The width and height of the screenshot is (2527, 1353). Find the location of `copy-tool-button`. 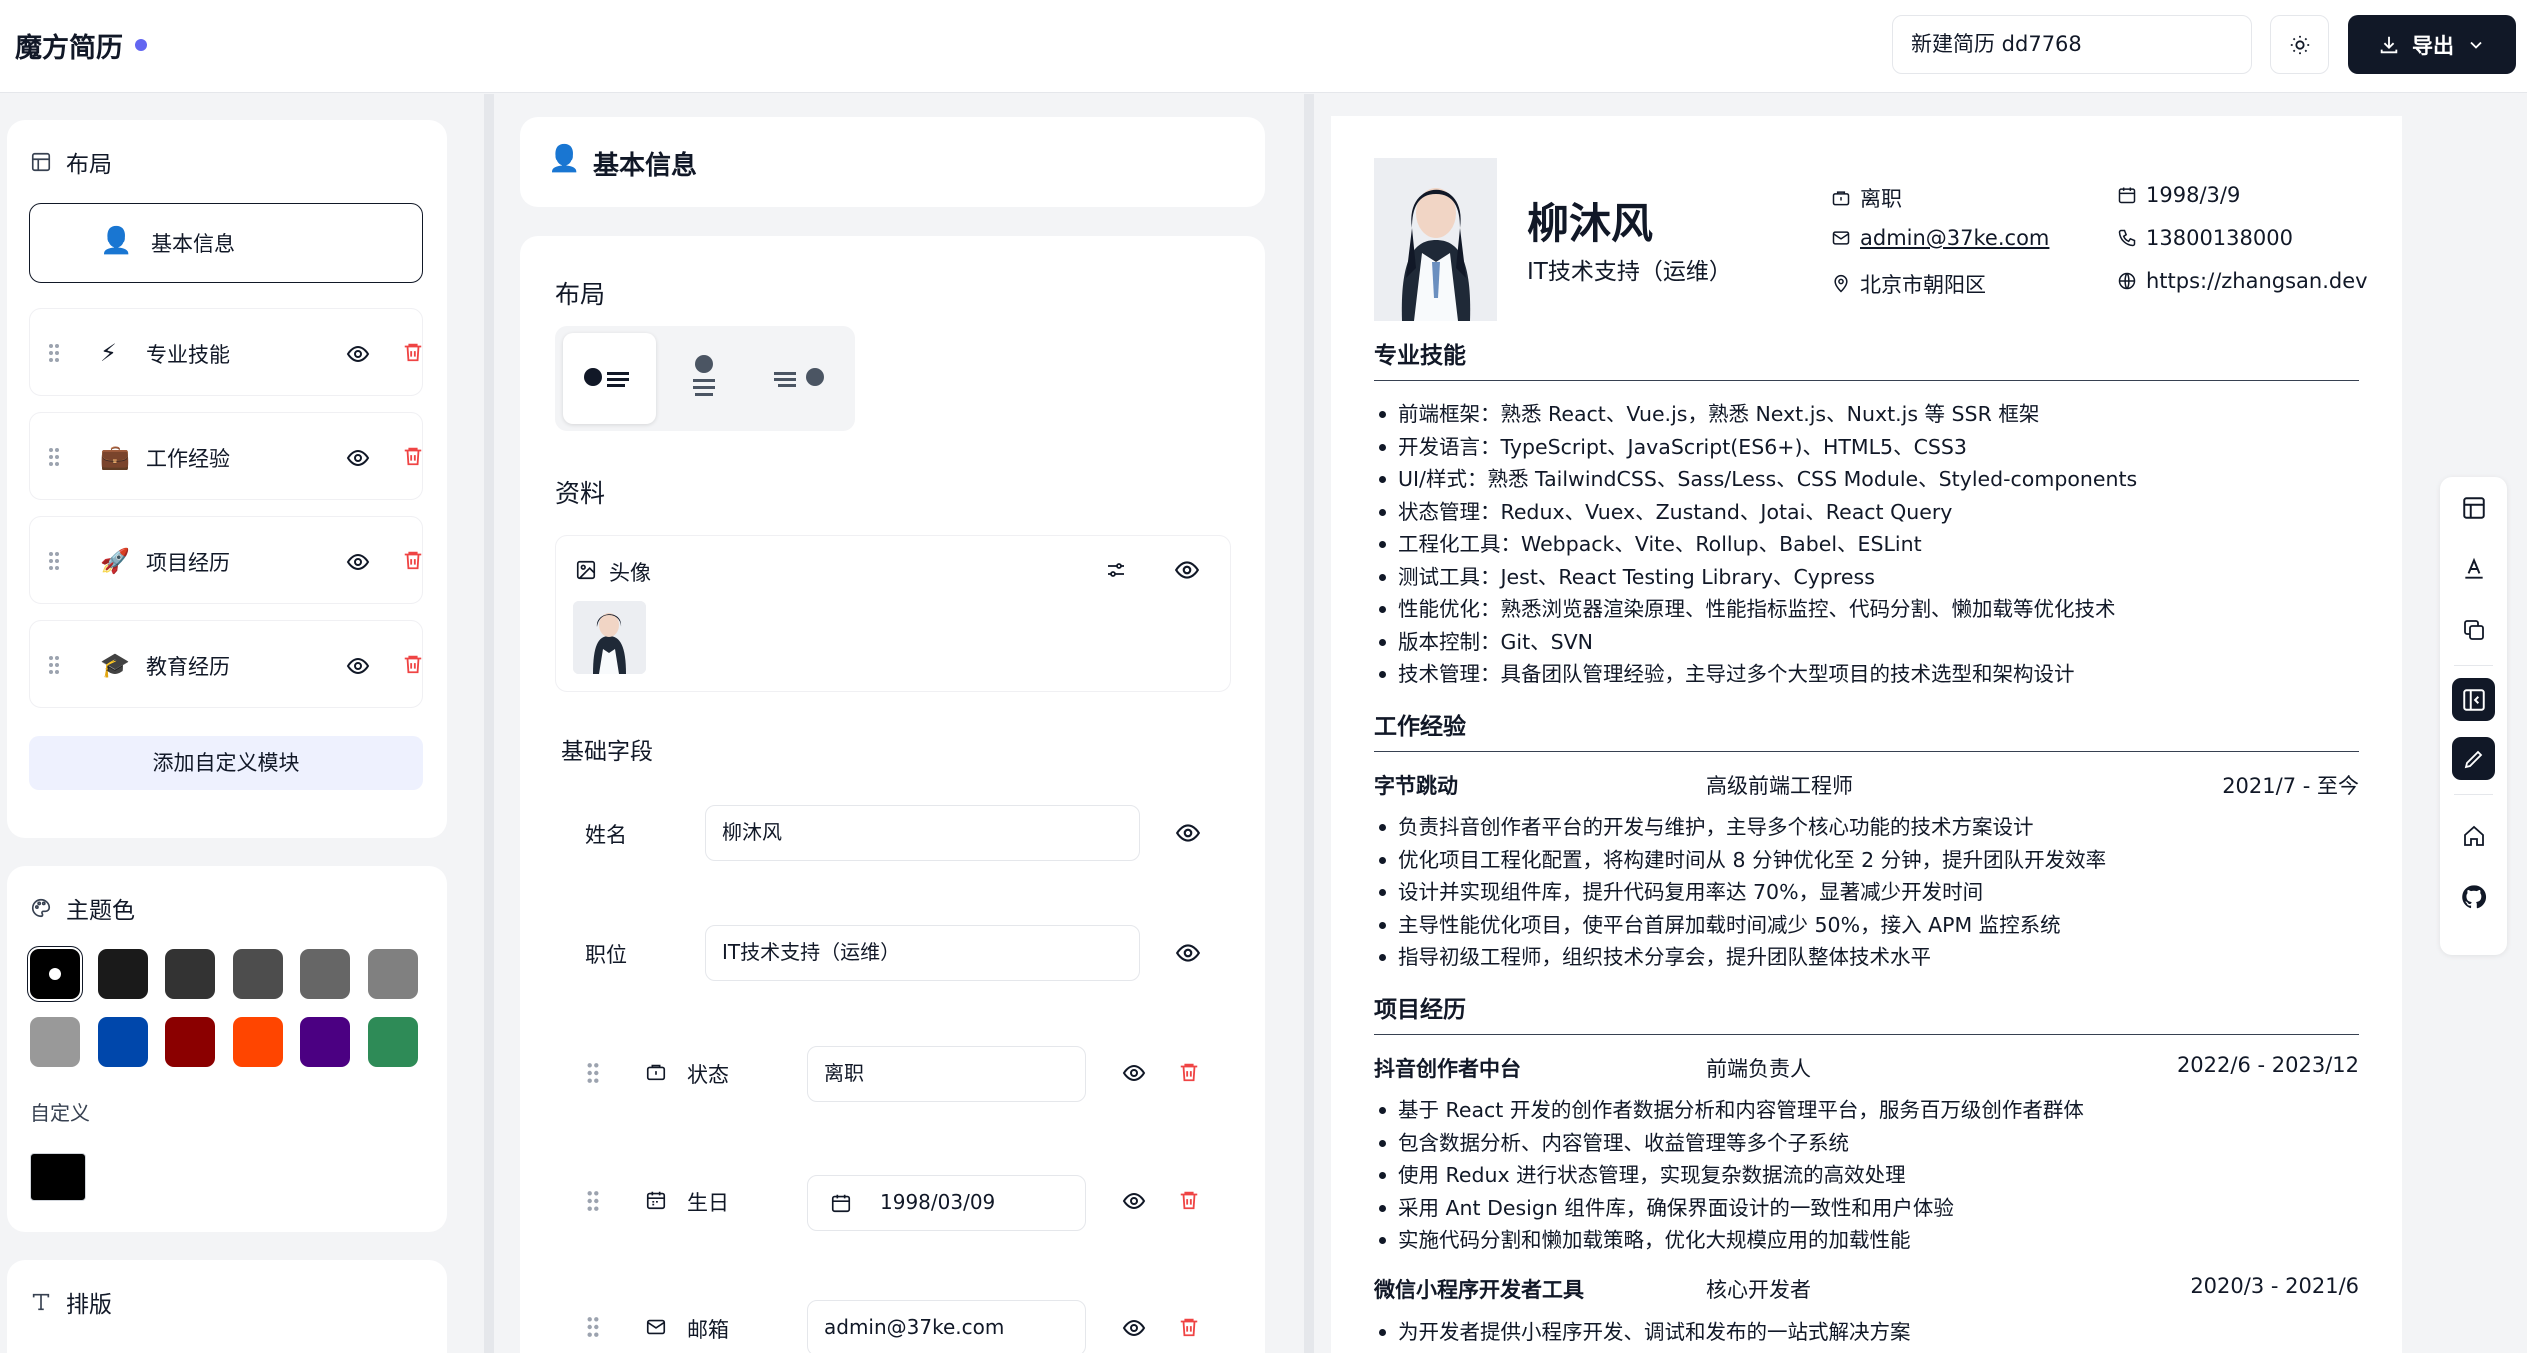

copy-tool-button is located at coordinates (2473, 629).